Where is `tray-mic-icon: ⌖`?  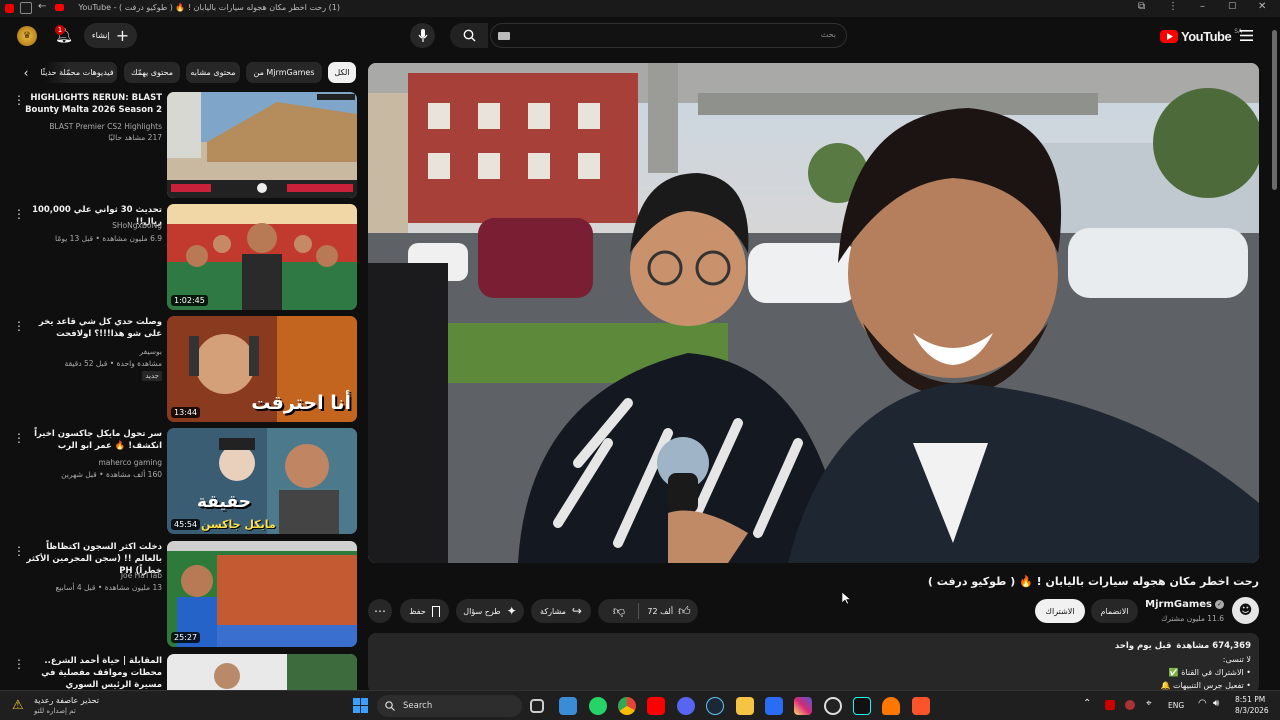
tray-mic-icon: ⌖ is located at coordinates (1149, 703).